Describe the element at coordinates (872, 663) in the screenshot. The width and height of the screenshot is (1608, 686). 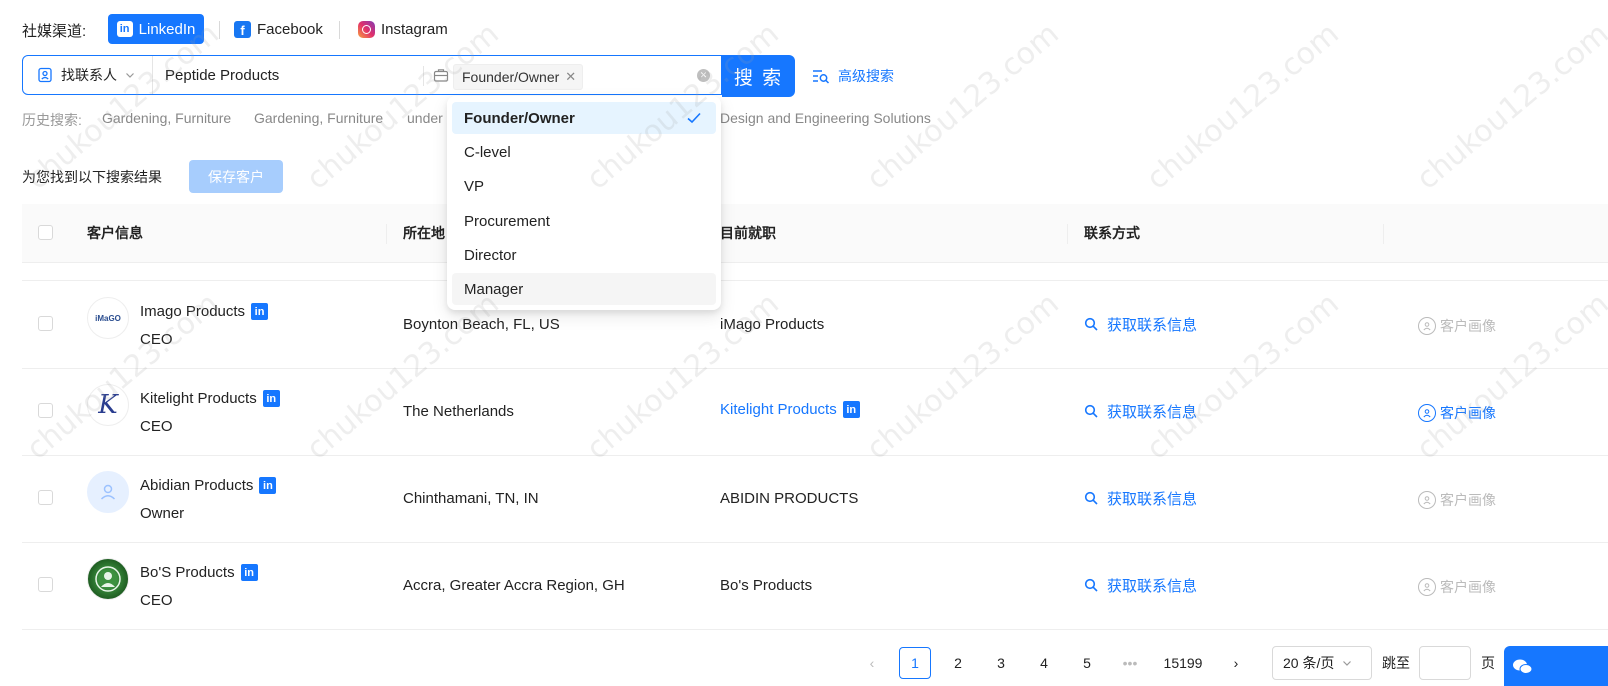
I see `prev-page-icon: ‹` at that location.